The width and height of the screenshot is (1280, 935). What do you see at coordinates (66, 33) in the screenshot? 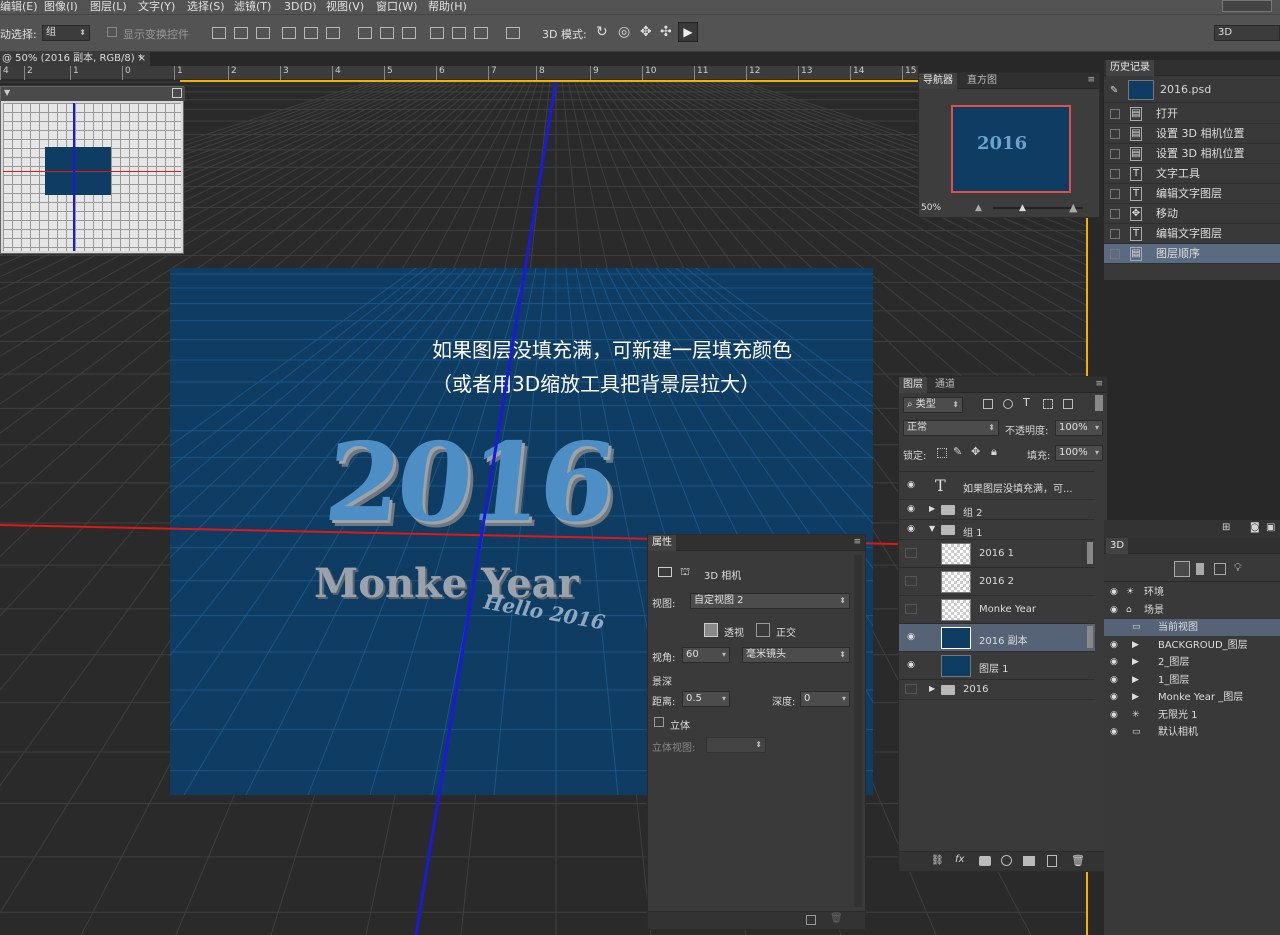
I see `autoselect-dropdown: 组 ⬍` at bounding box center [66, 33].